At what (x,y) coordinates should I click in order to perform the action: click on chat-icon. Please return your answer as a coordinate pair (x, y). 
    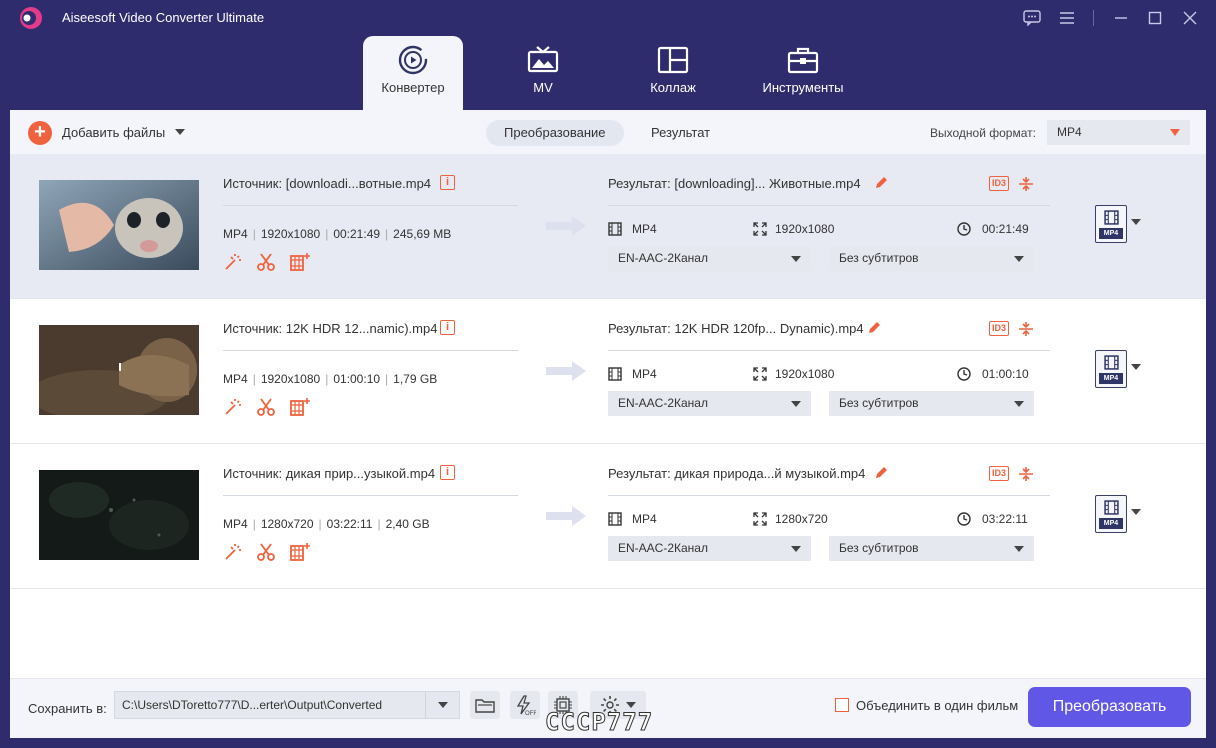
    Looking at the image, I should click on (1032, 18).